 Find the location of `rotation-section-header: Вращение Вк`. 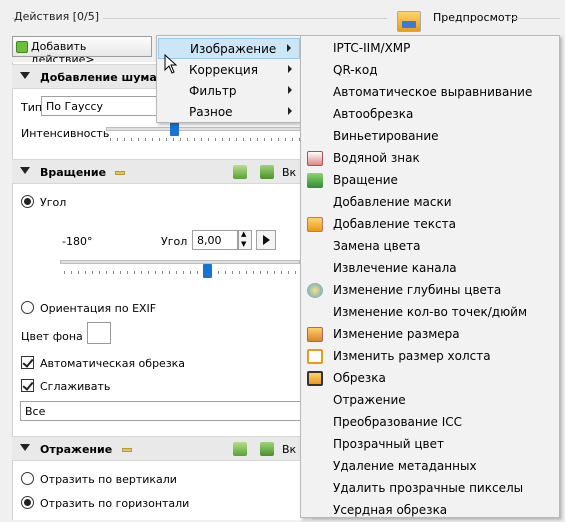

rotation-section-header: Вращение Вк is located at coordinates (162, 171).